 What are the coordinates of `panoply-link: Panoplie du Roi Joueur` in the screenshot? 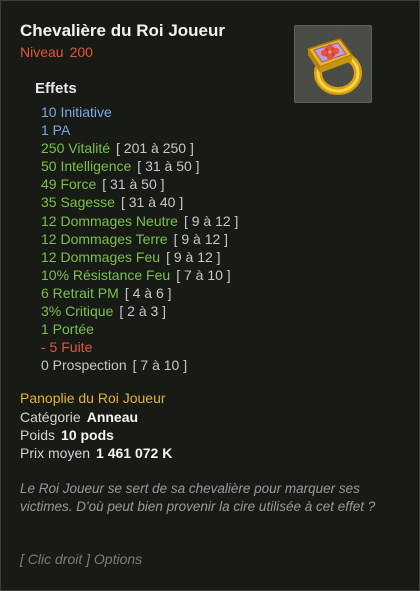 It's located at (93, 398).